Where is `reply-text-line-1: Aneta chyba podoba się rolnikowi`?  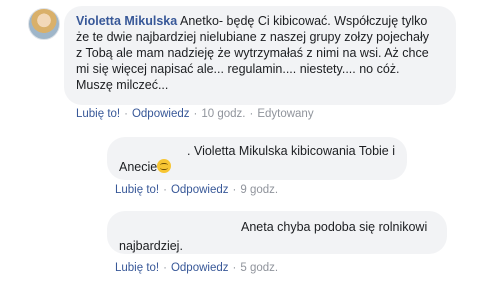 reply-text-line-1: Aneta chyba podoba się rolnikowi is located at coordinates (334, 227).